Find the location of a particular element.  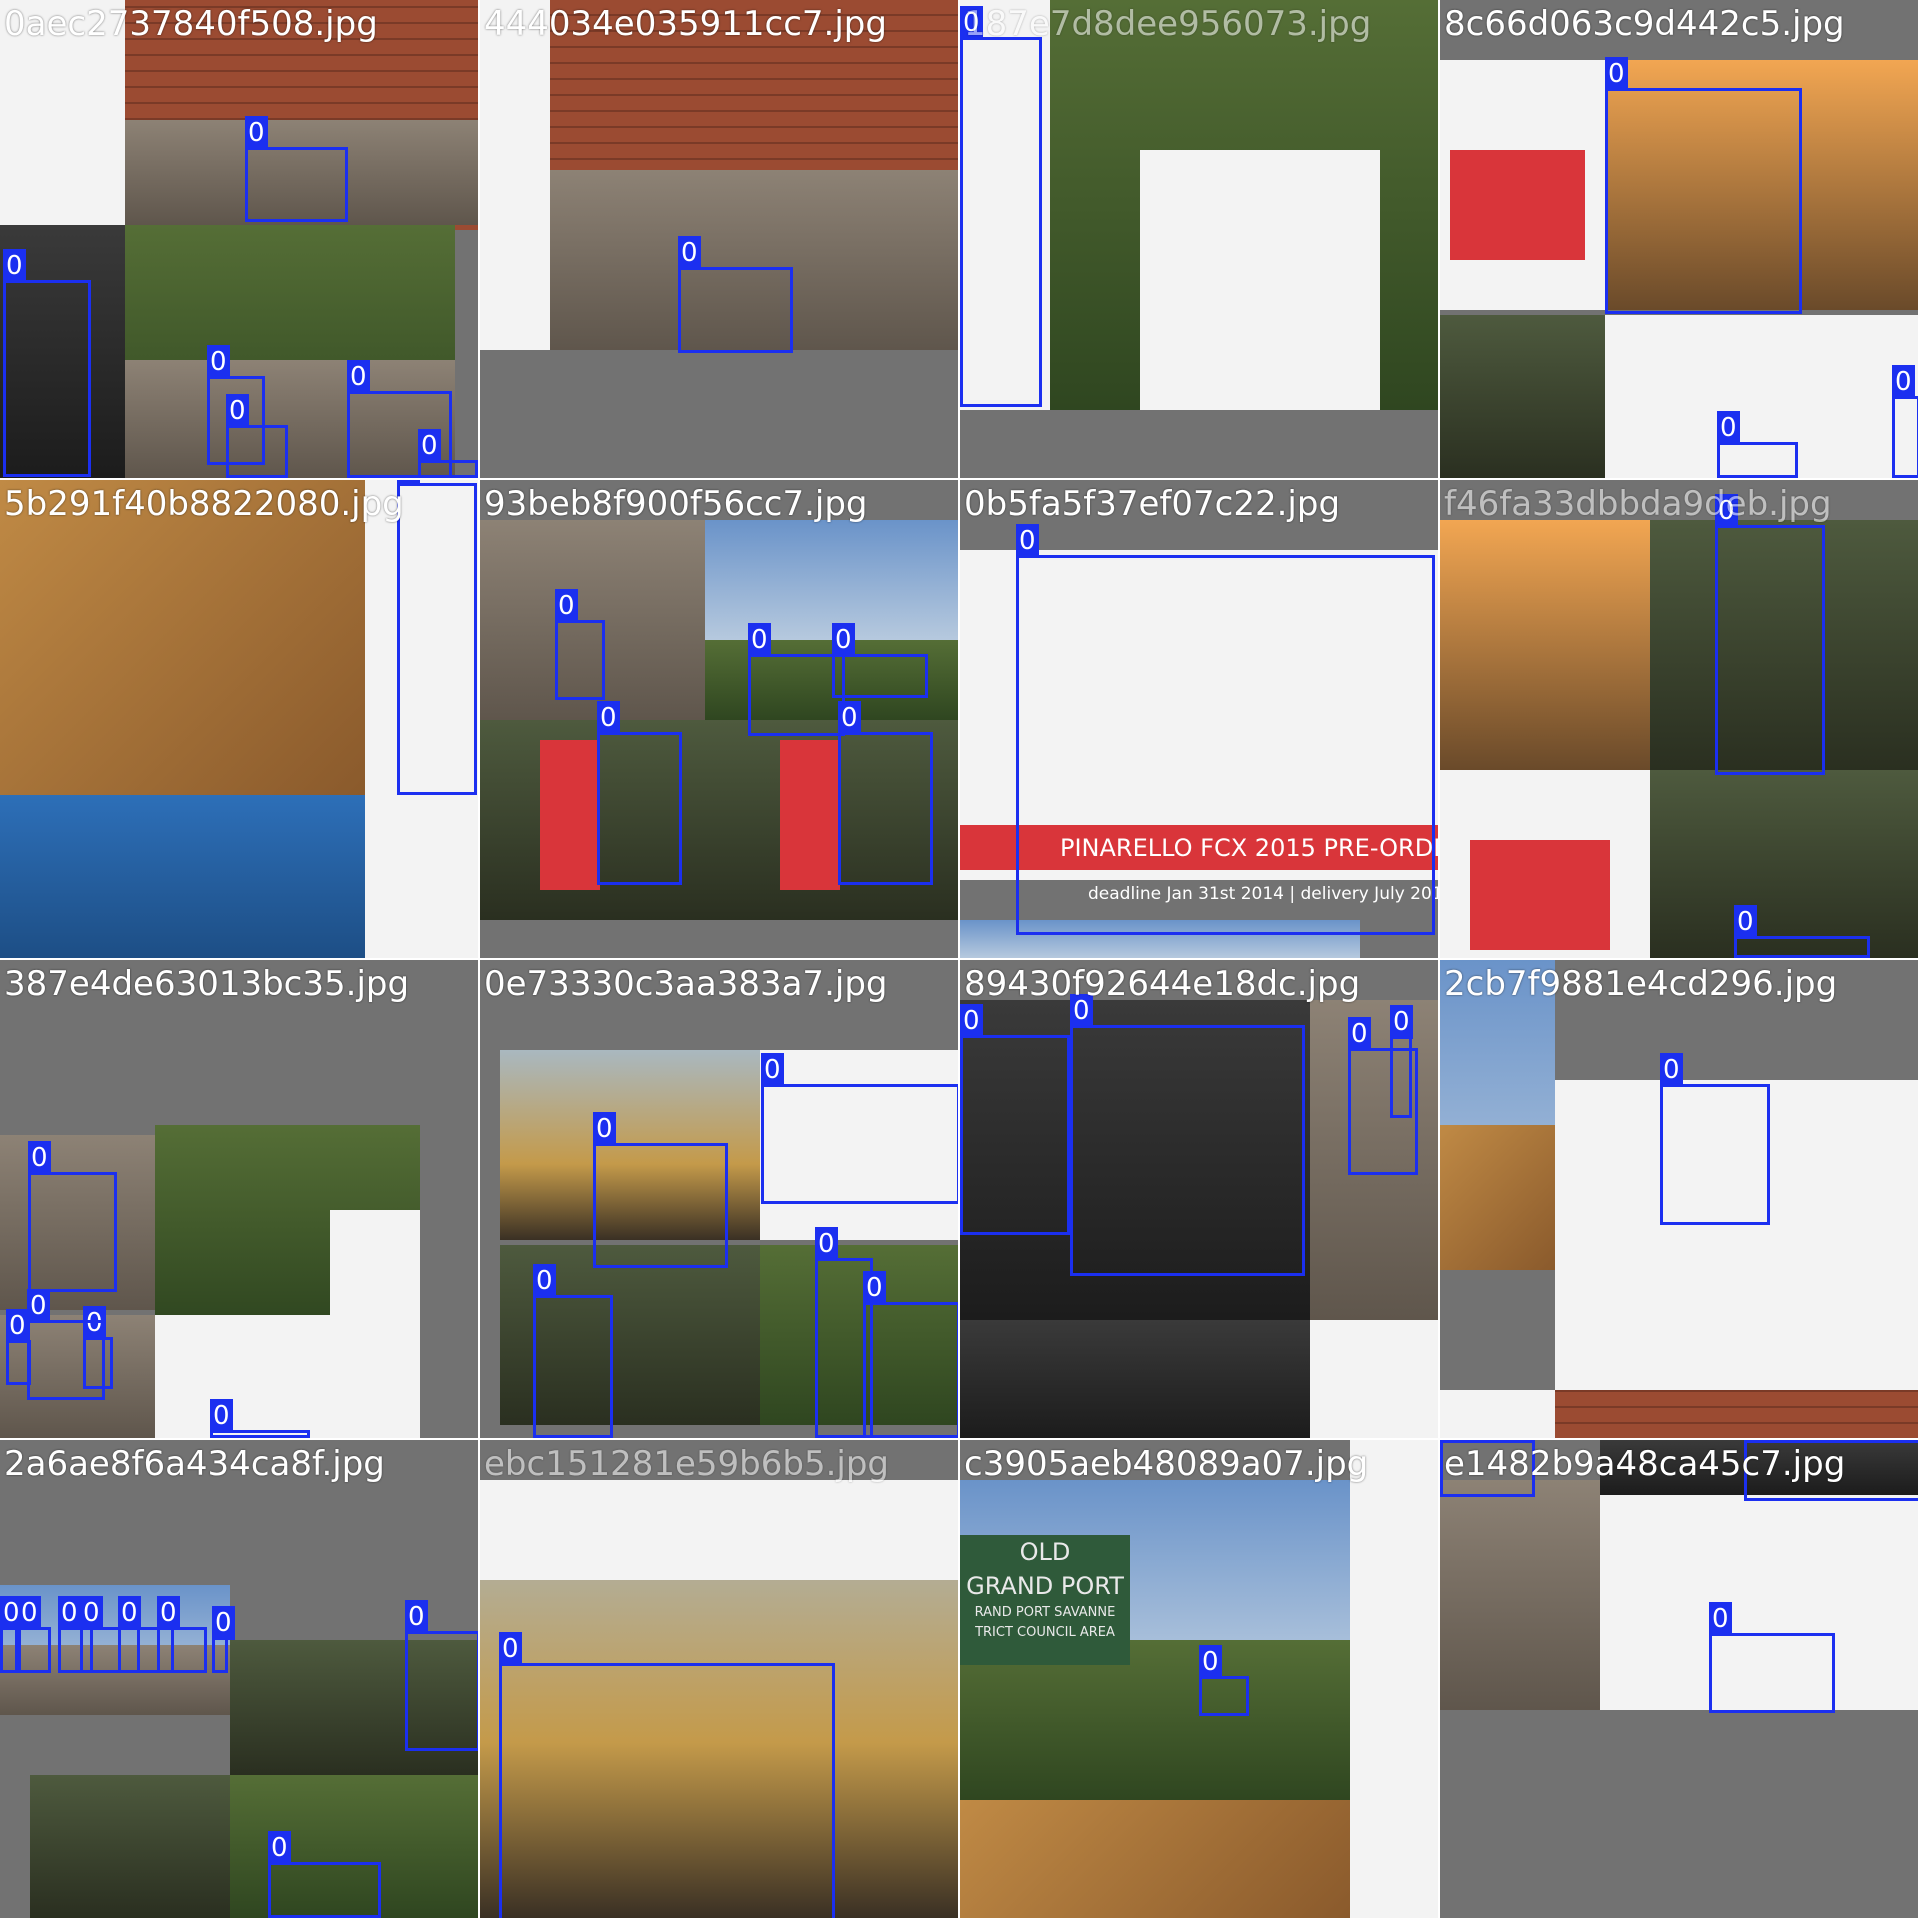

mosaic-tile: 0 0 0 8c66d063c9d442c5.jpg is located at coordinates (1679, 239).